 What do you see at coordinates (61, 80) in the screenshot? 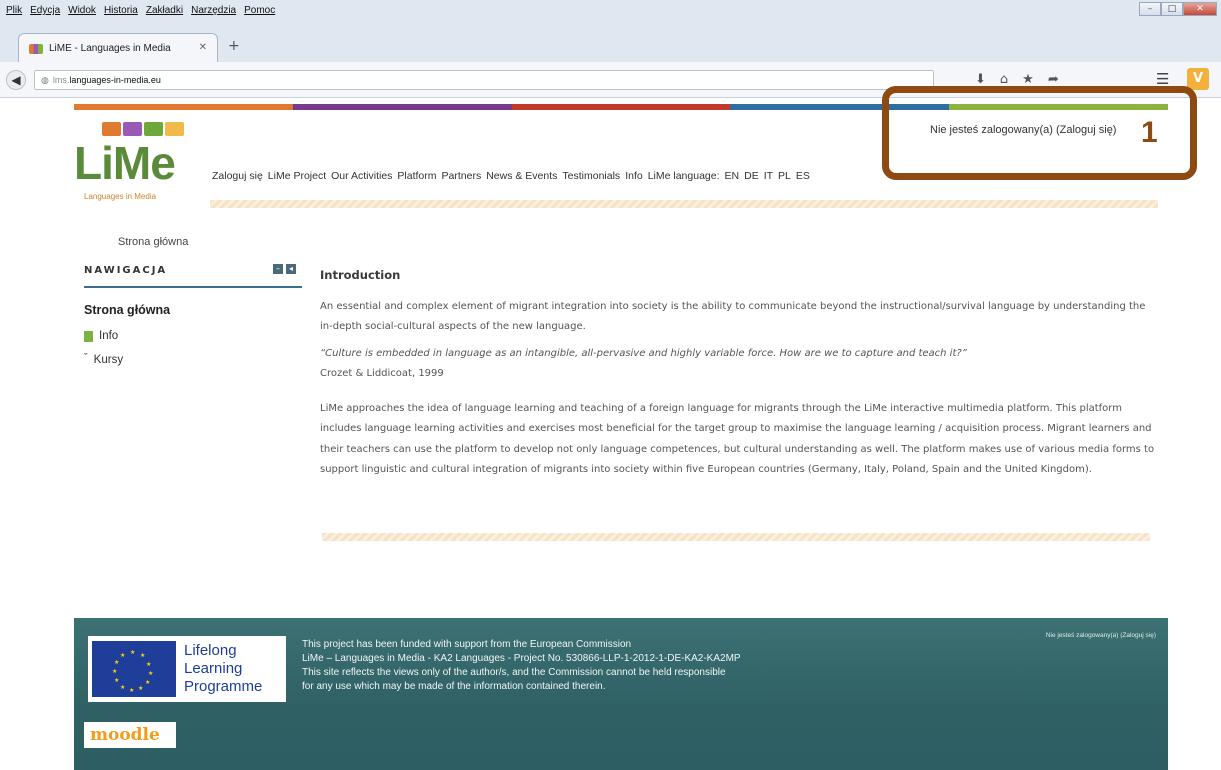
I see `url-host: lms.` at bounding box center [61, 80].